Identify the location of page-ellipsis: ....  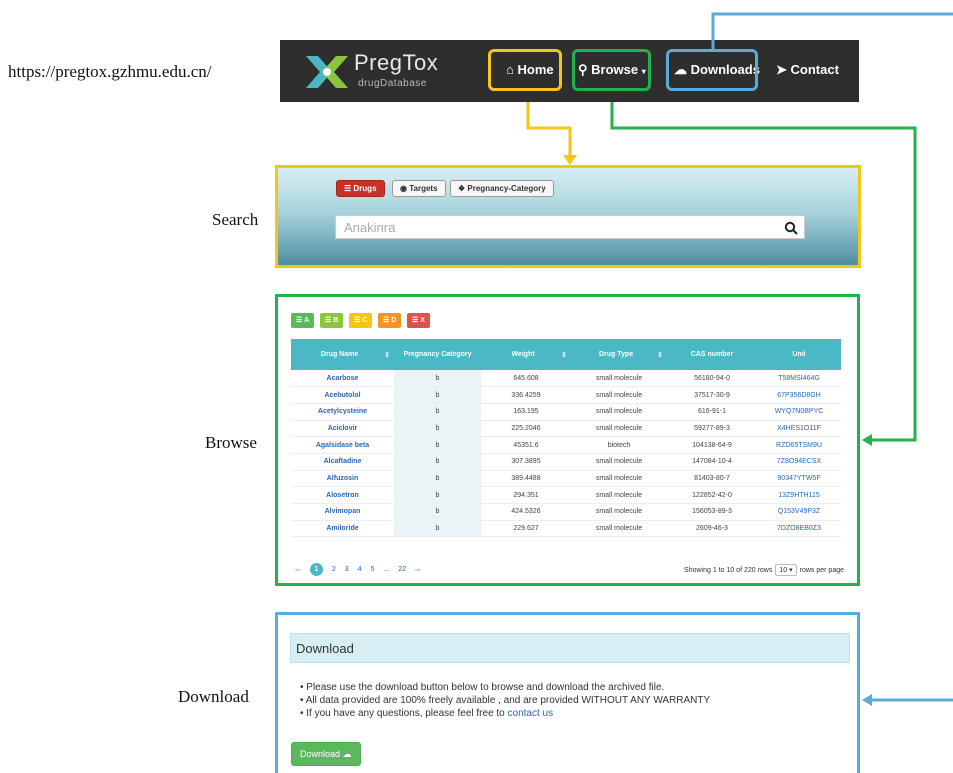
(386, 569).